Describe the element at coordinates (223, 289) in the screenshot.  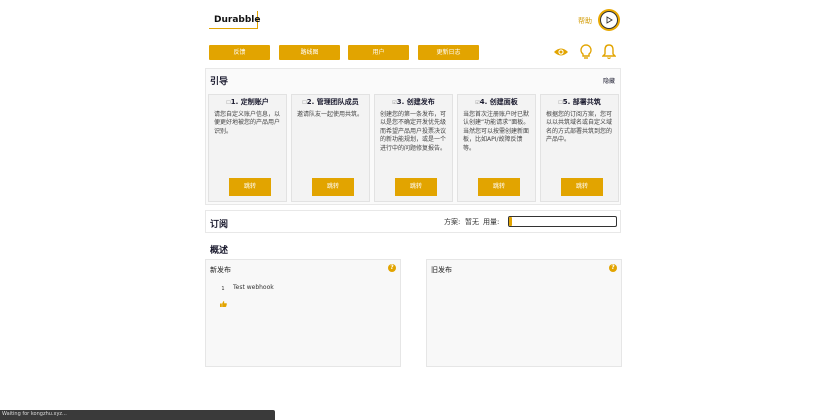
I see `vote-count: 1` at that location.